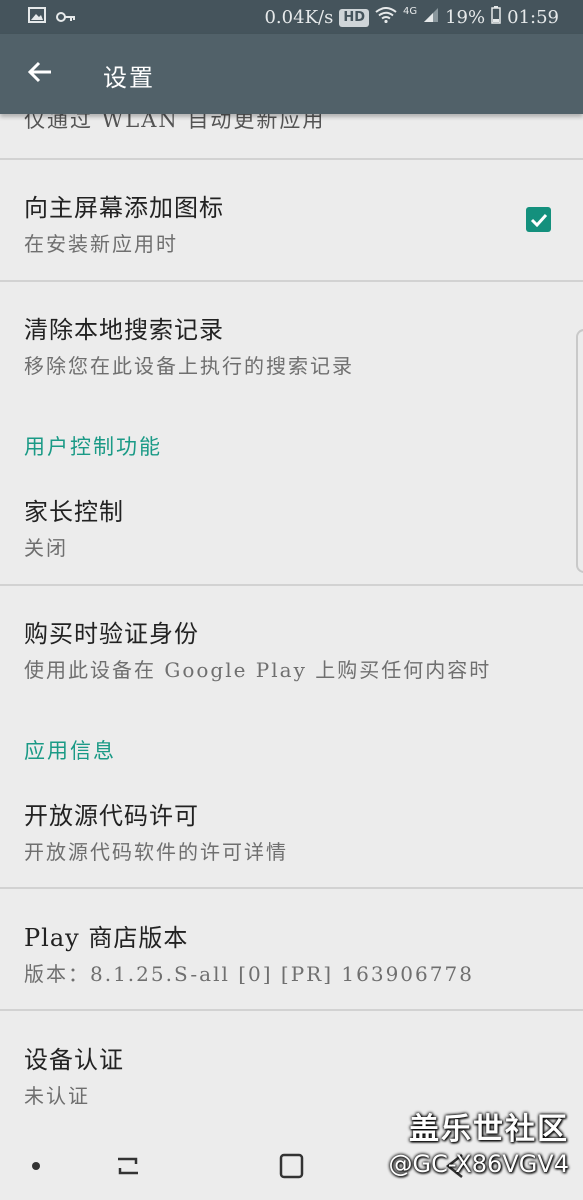  I want to click on setting-subtitle: 开放源代码软件的许可详情, so click(156, 852).